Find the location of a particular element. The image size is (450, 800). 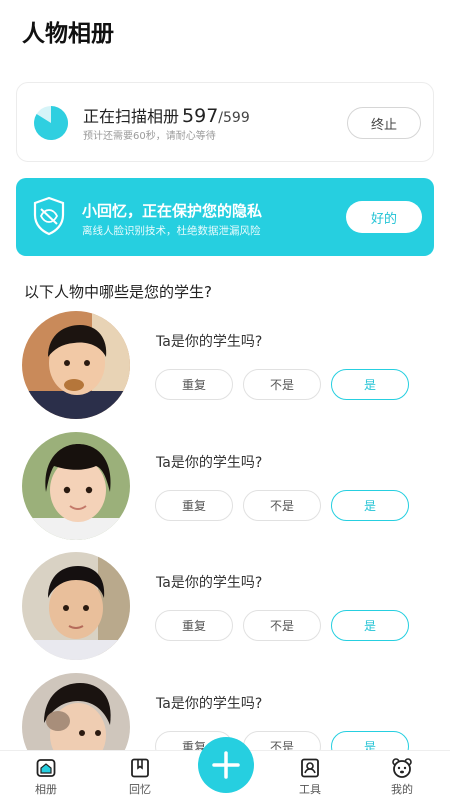

shield-eye-off-icon is located at coordinates (49, 216).